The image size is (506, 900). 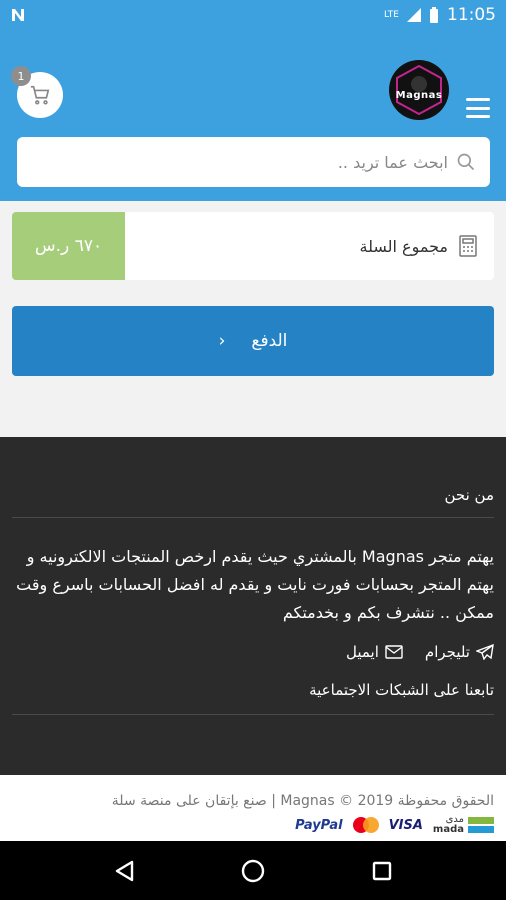 I want to click on status-time: 11:05, so click(x=471, y=15).